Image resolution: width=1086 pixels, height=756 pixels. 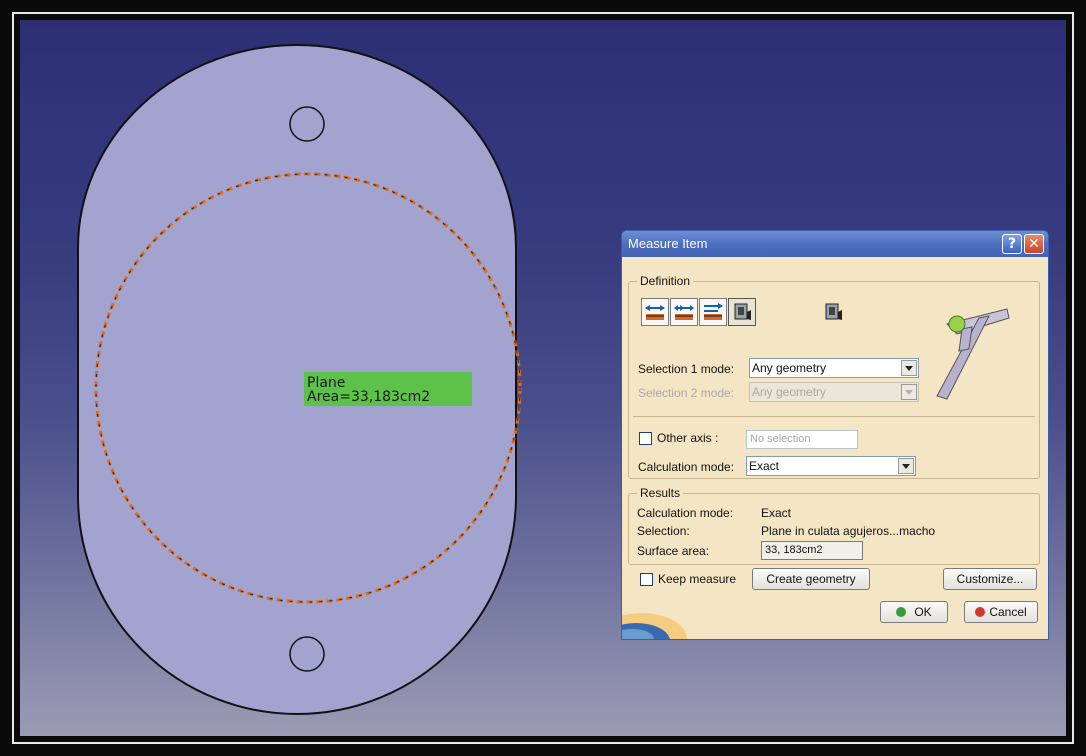 What do you see at coordinates (923, 612) in the screenshot?
I see `ok-label: OK` at bounding box center [923, 612].